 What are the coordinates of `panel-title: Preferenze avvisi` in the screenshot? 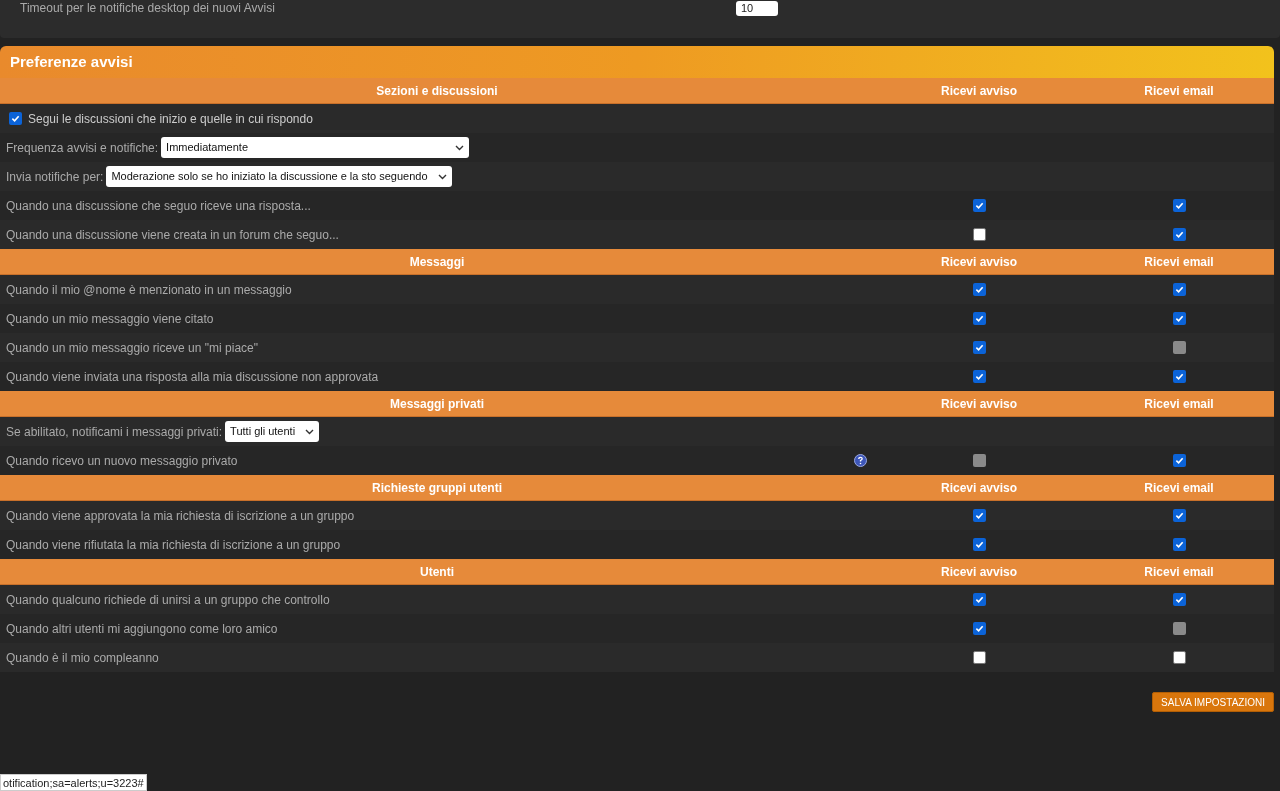 It's located at (637, 62).